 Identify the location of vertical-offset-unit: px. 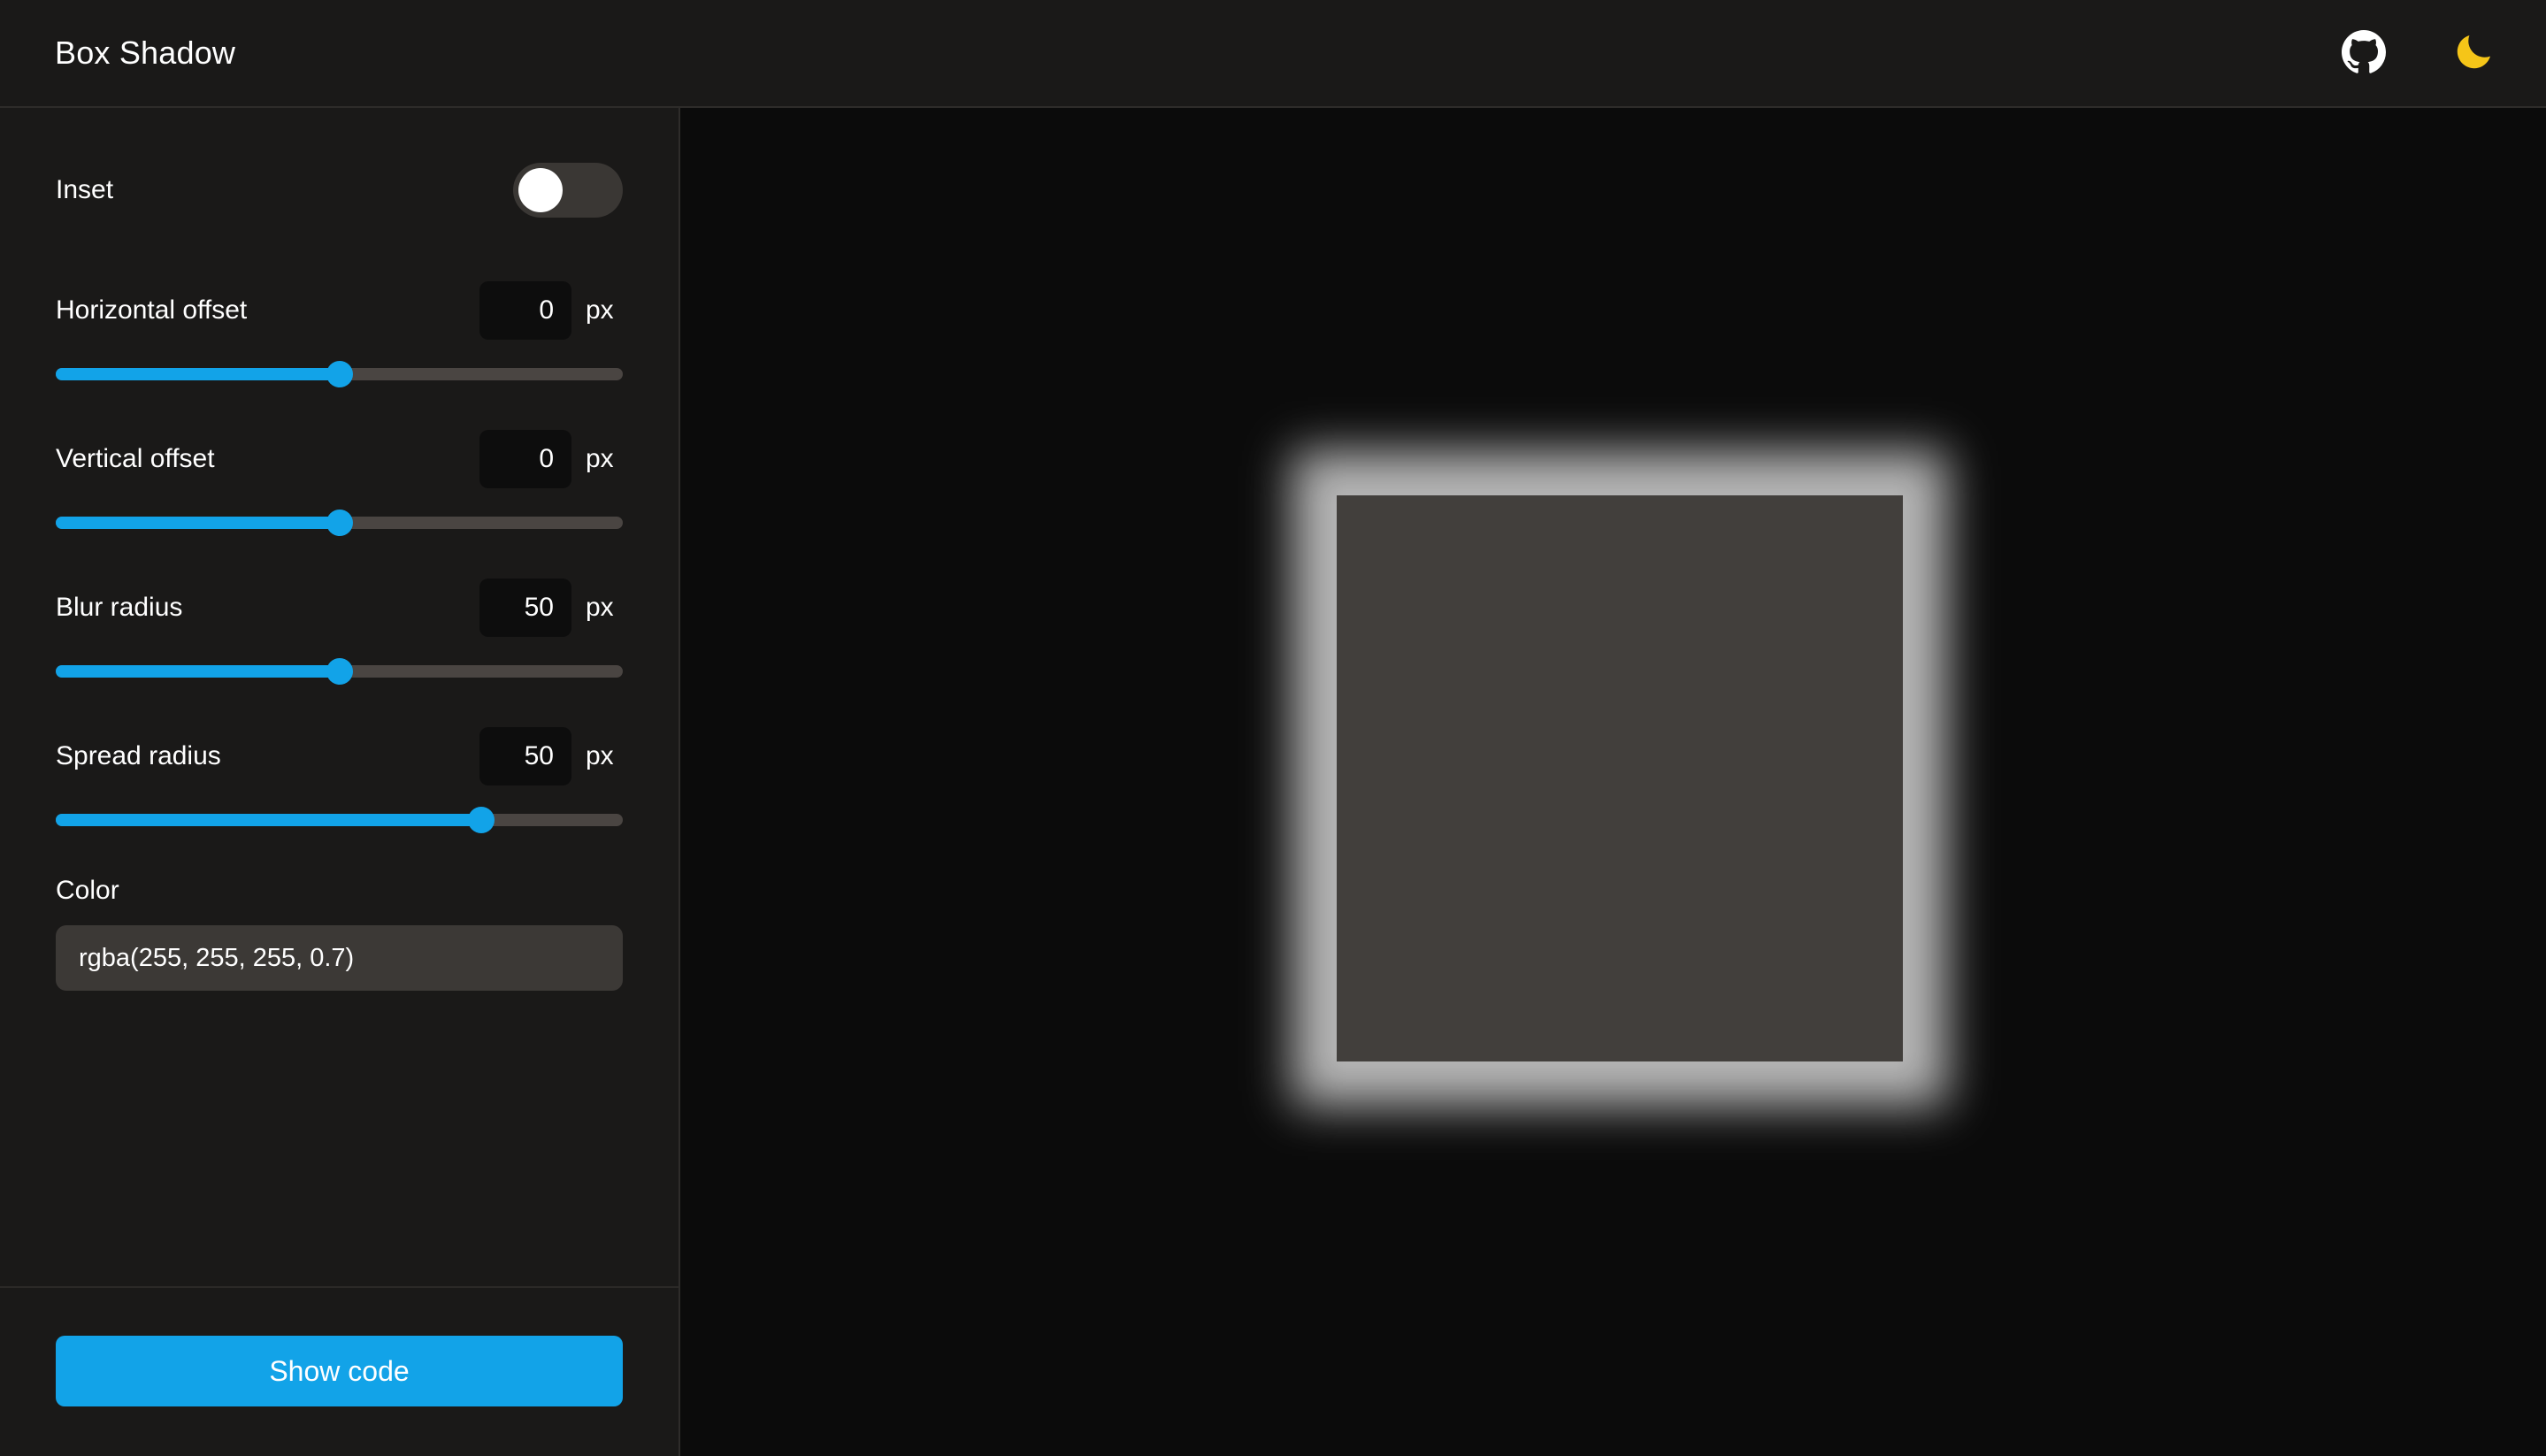
(600, 458).